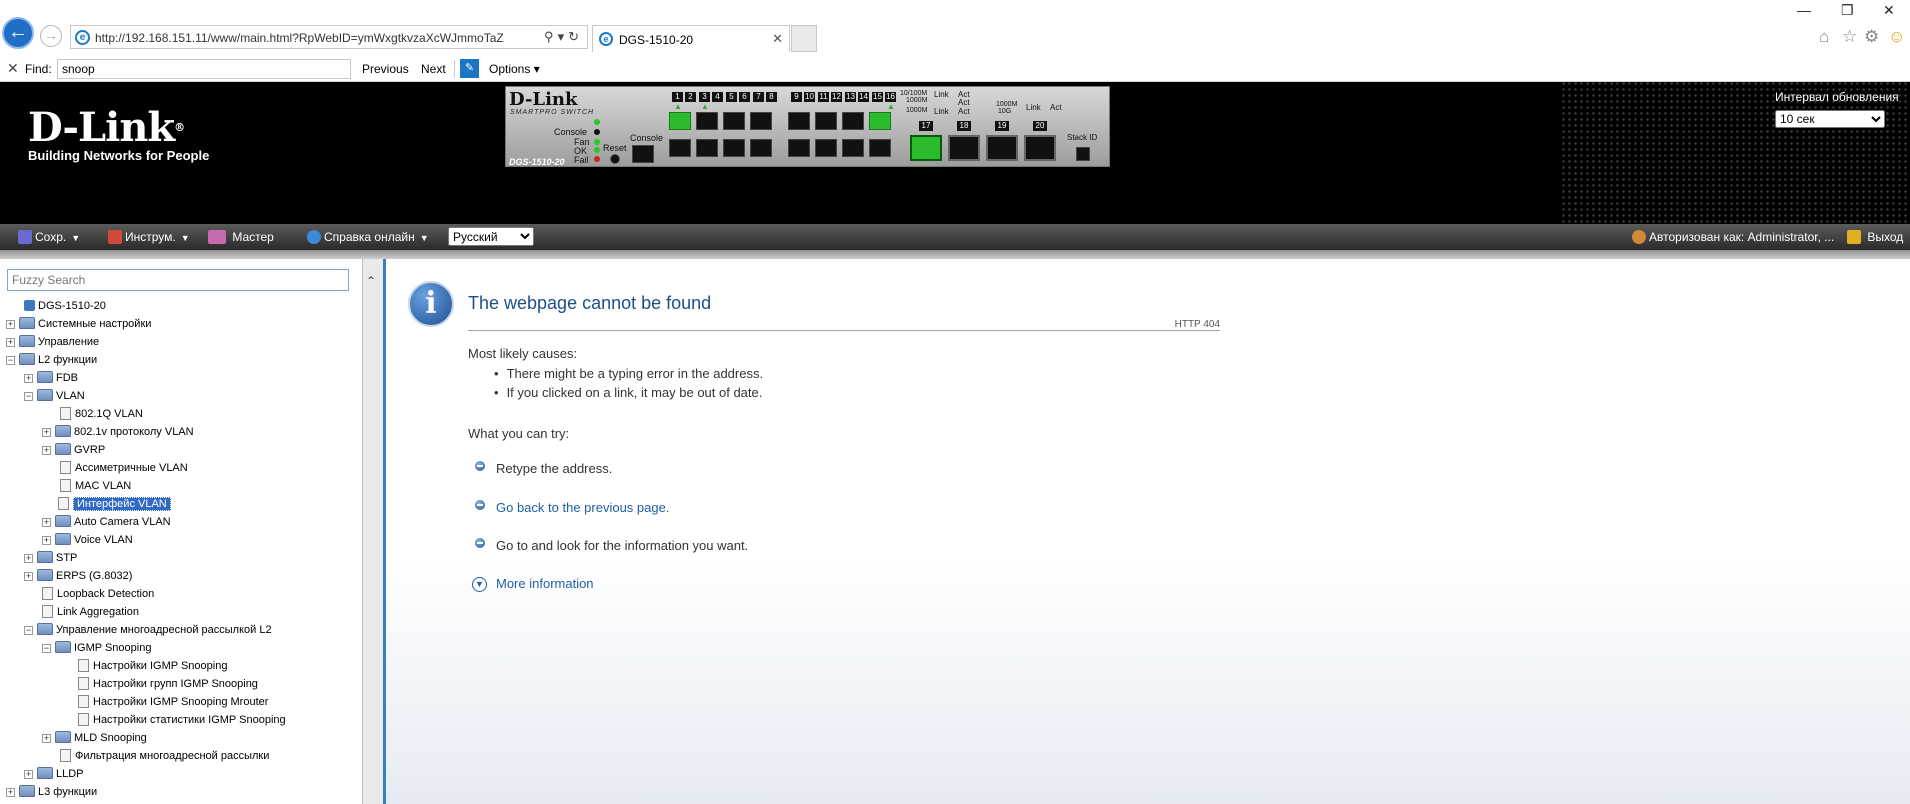  What do you see at coordinates (914, 93) in the screenshot?
I see `speed-label: 10/100M` at bounding box center [914, 93].